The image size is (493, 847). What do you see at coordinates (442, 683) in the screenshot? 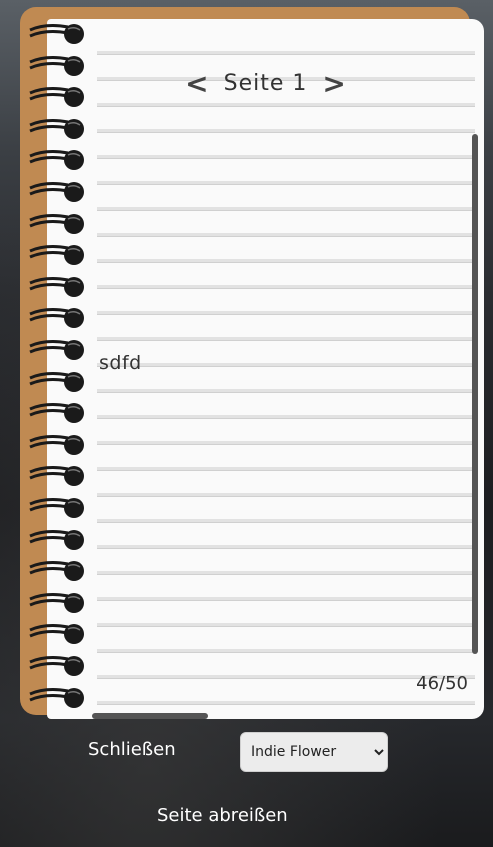
I see `page-counter: 46/50` at bounding box center [442, 683].